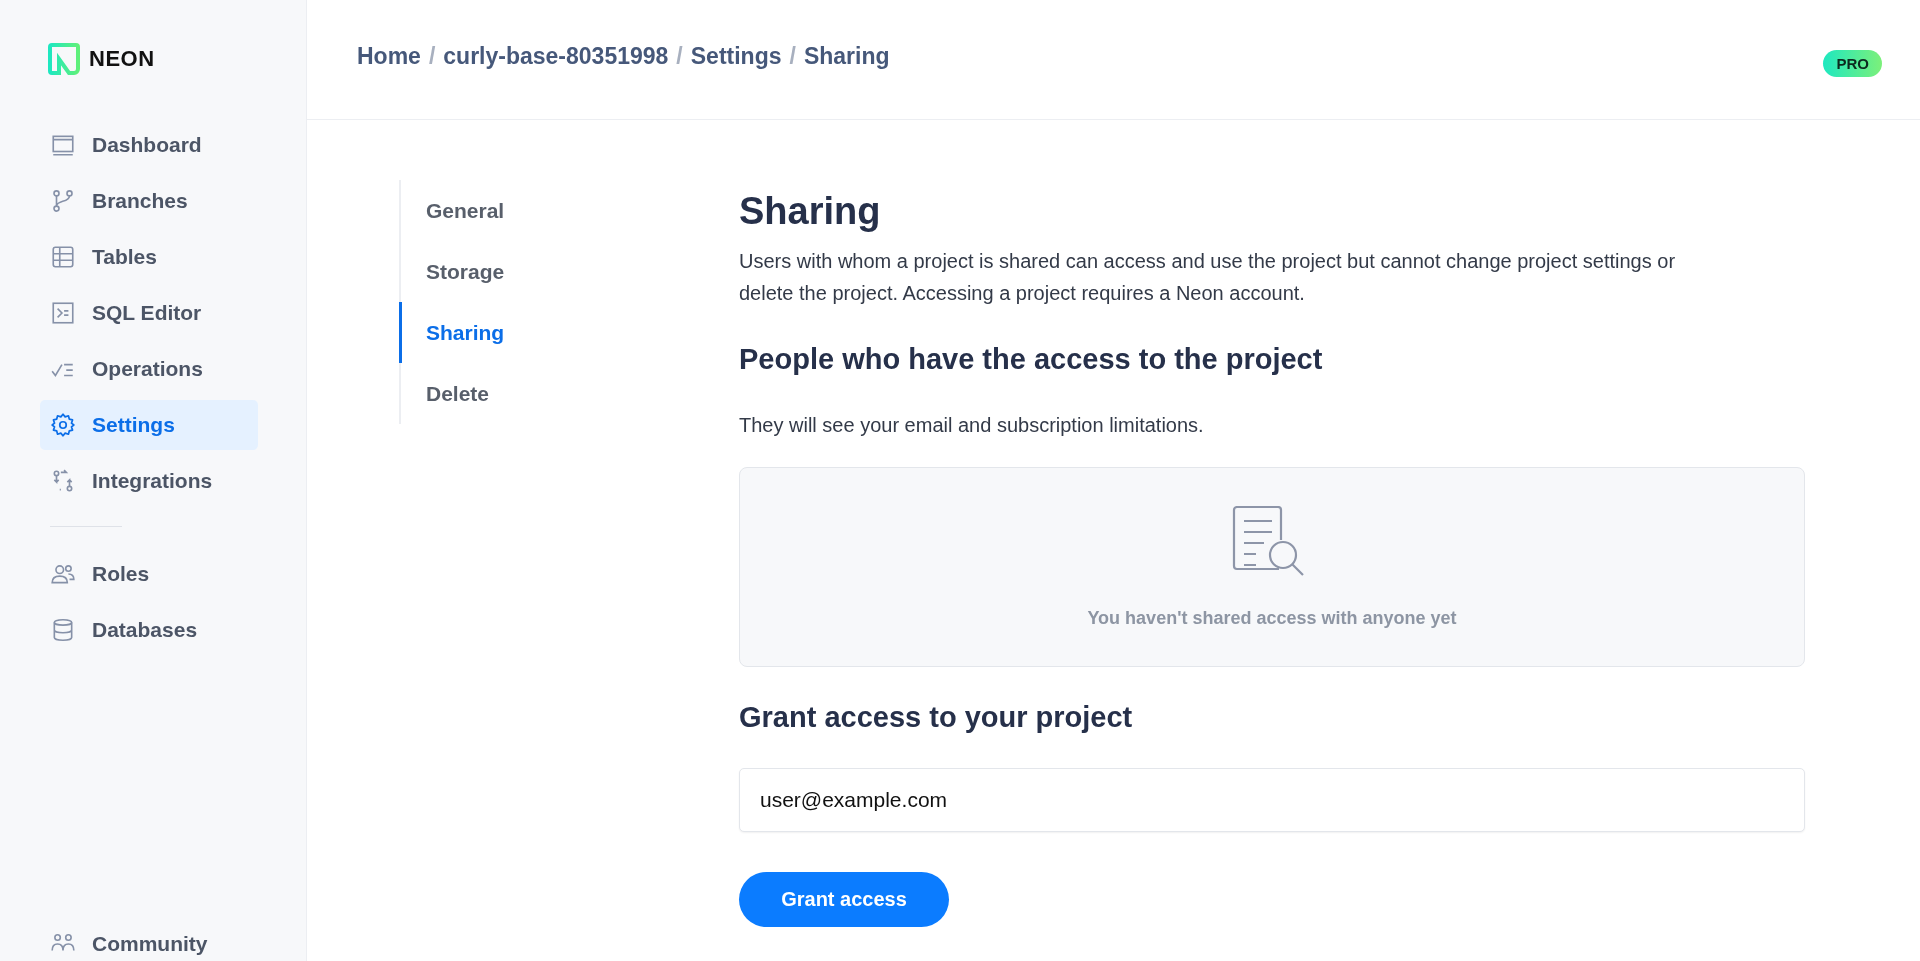 This screenshot has height=961, width=1920. Describe the element at coordinates (149, 481) in the screenshot. I see `sidebar-item: Integrations` at that location.